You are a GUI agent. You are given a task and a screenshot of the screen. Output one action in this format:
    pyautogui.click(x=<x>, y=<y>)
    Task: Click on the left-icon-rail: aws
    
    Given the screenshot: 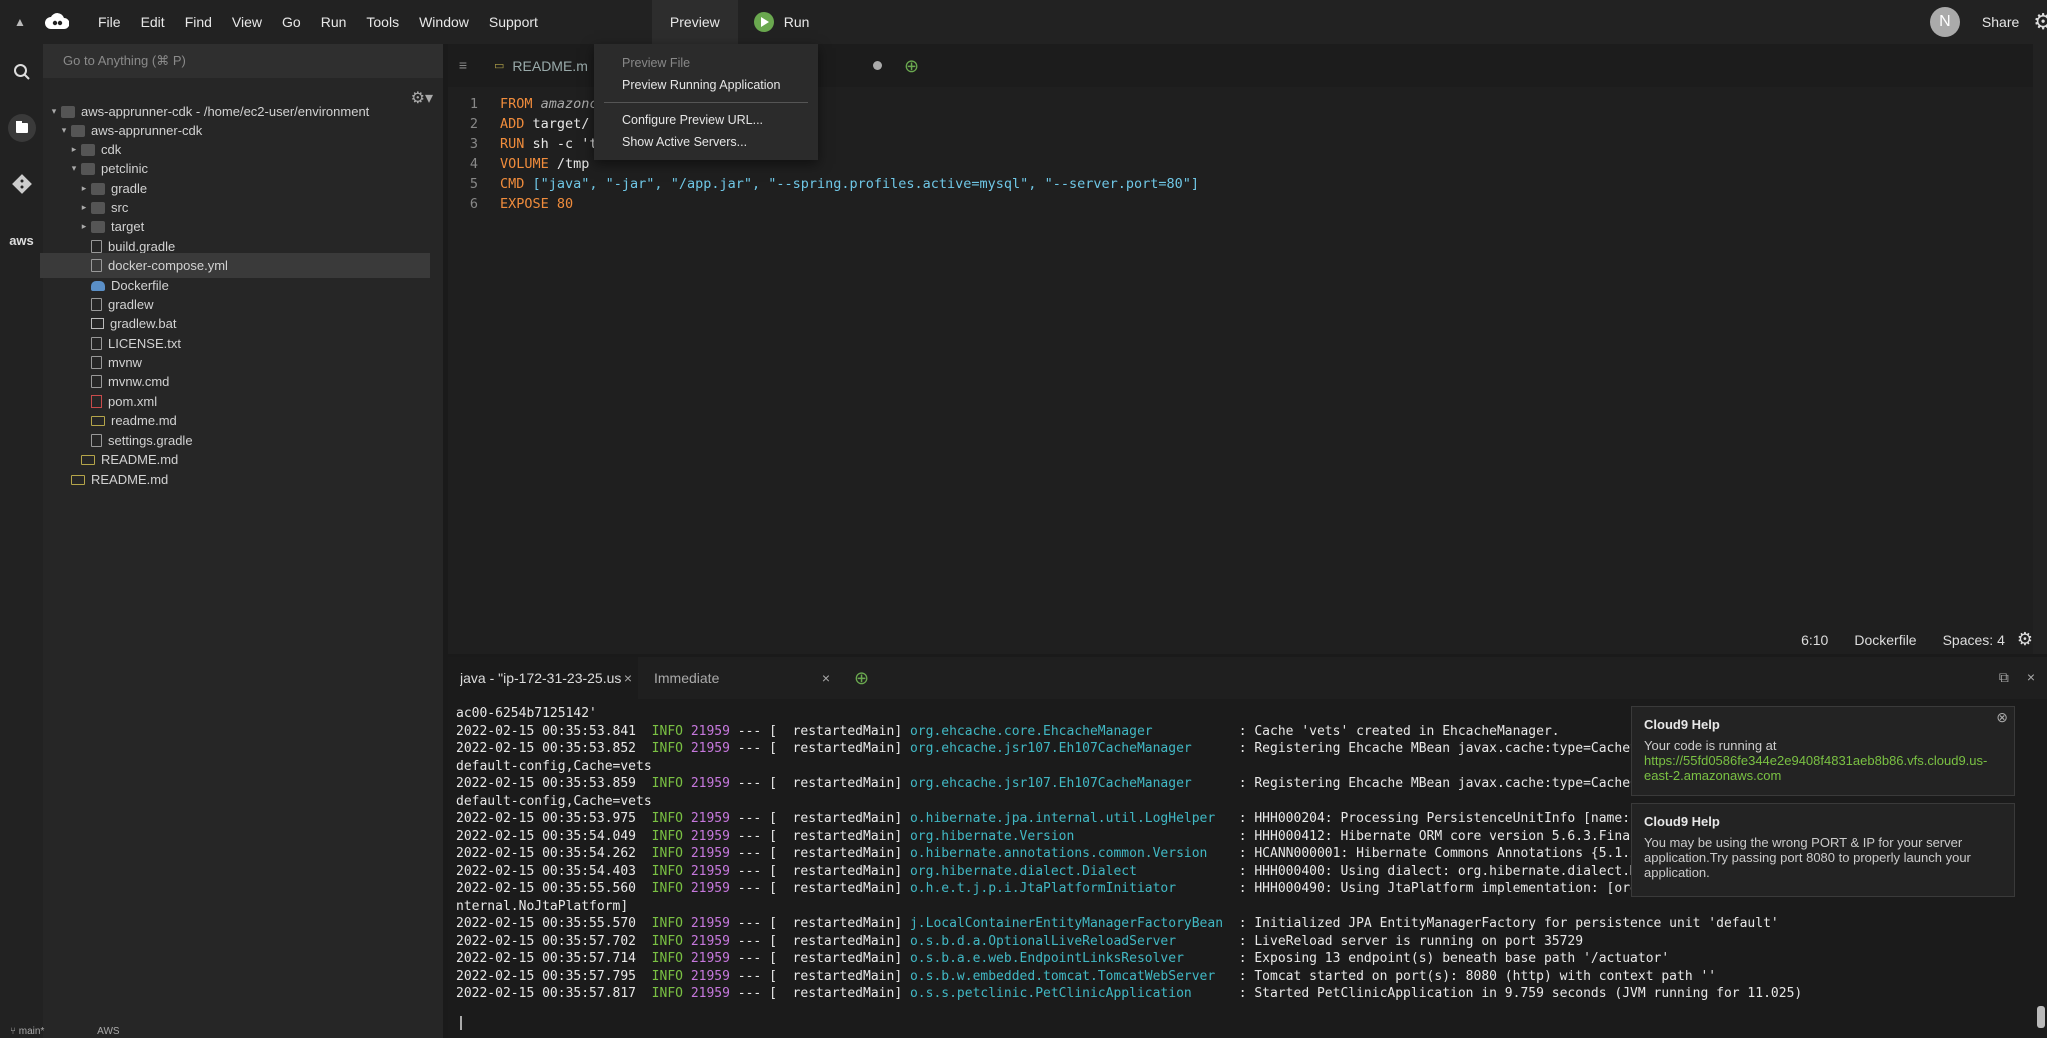 What is the action you would take?
    pyautogui.click(x=21, y=541)
    